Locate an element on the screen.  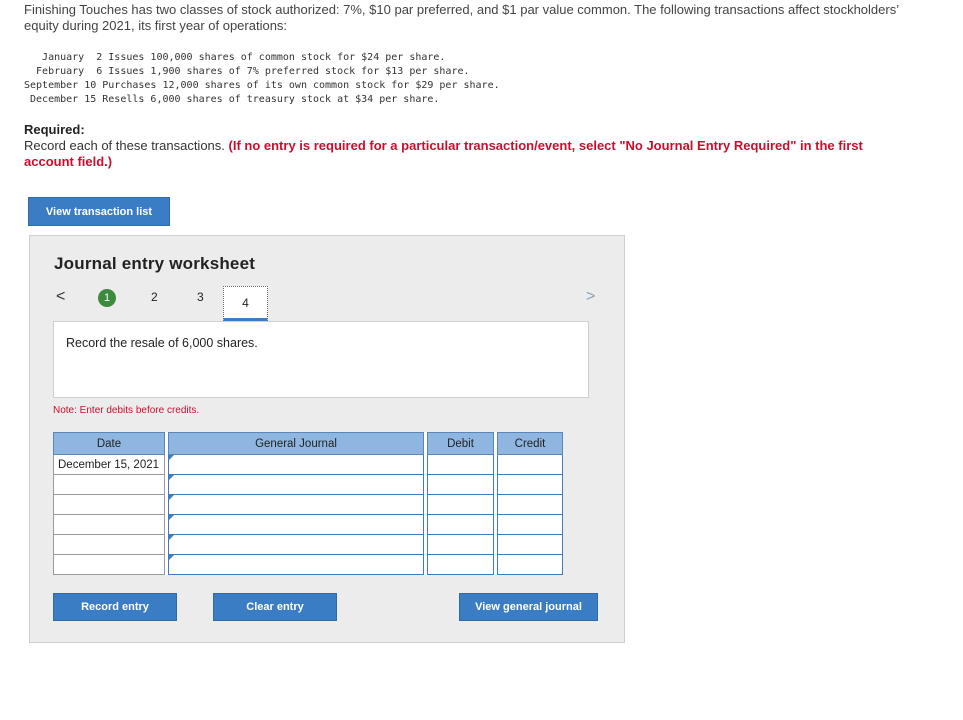
required-instructions: Record each of these transactions. is located at coordinates (126, 145).